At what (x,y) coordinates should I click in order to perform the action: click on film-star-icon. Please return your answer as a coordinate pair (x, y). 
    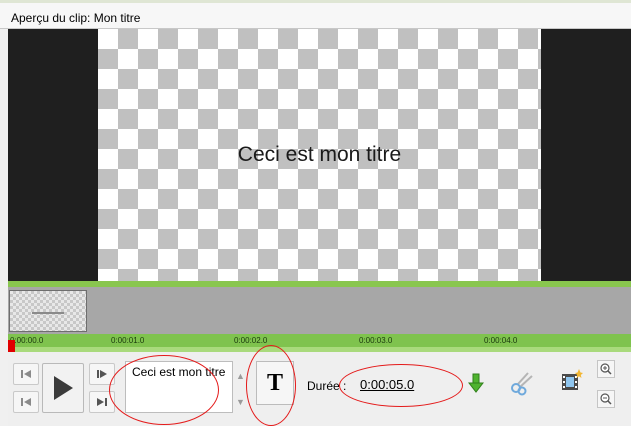
    Looking at the image, I should click on (572, 379).